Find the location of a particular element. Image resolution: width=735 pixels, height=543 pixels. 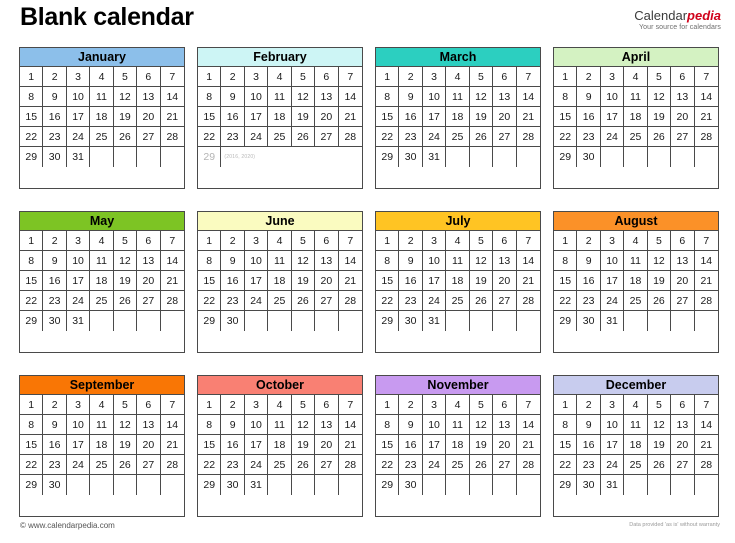

day-cell: 13 is located at coordinates (149, 425).